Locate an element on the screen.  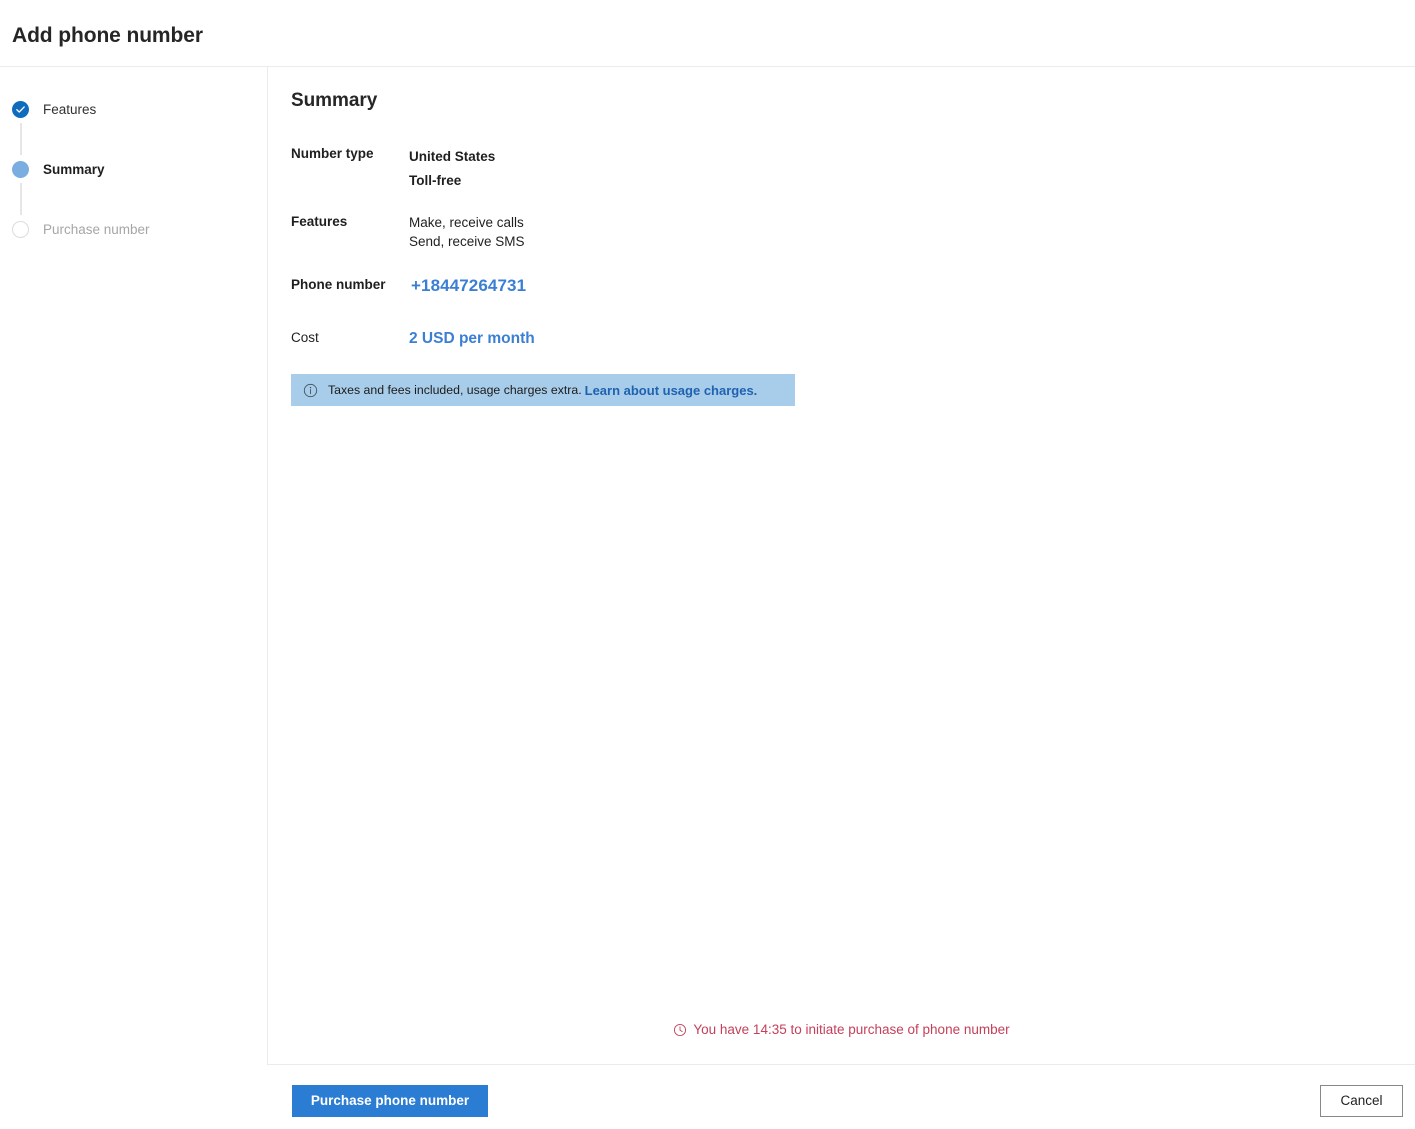
stepper-item-features: Features is located at coordinates (54, 109).